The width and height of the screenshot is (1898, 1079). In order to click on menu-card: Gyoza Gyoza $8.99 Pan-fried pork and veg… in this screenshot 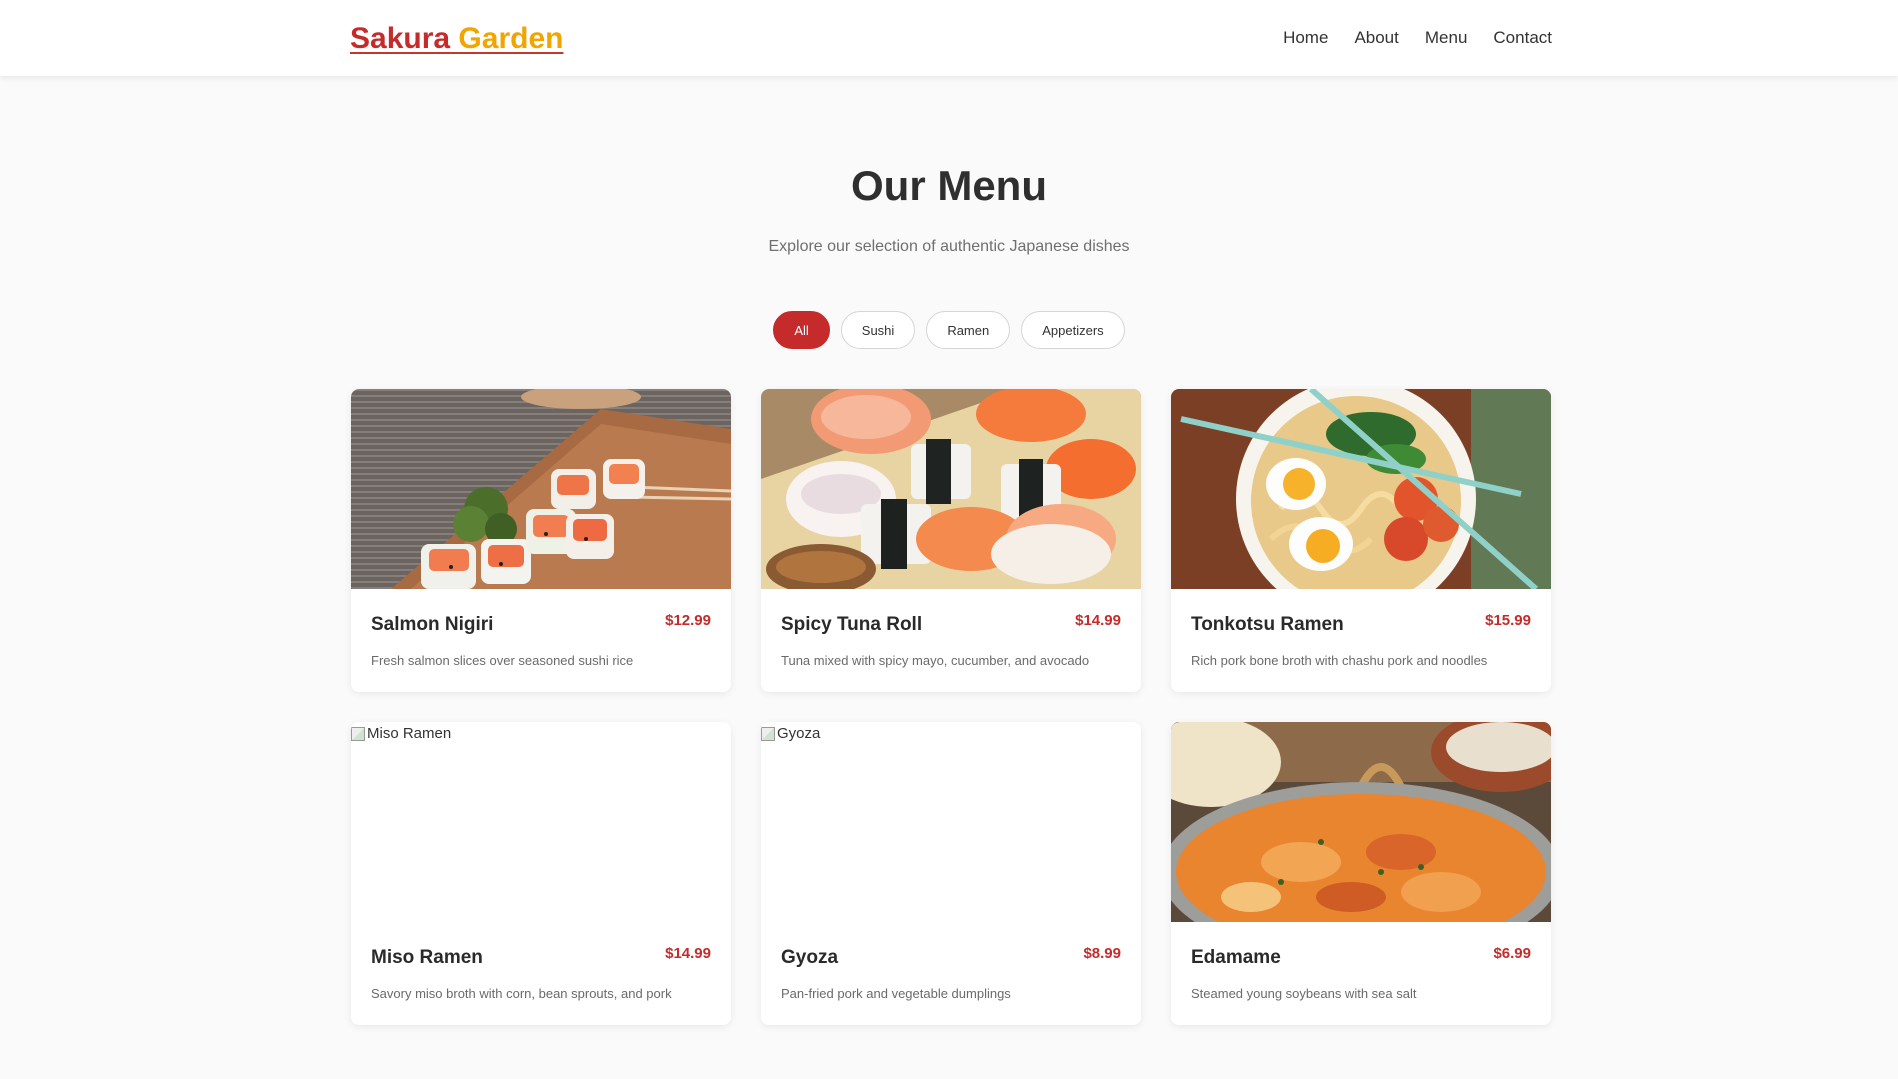, I will do `click(951, 873)`.